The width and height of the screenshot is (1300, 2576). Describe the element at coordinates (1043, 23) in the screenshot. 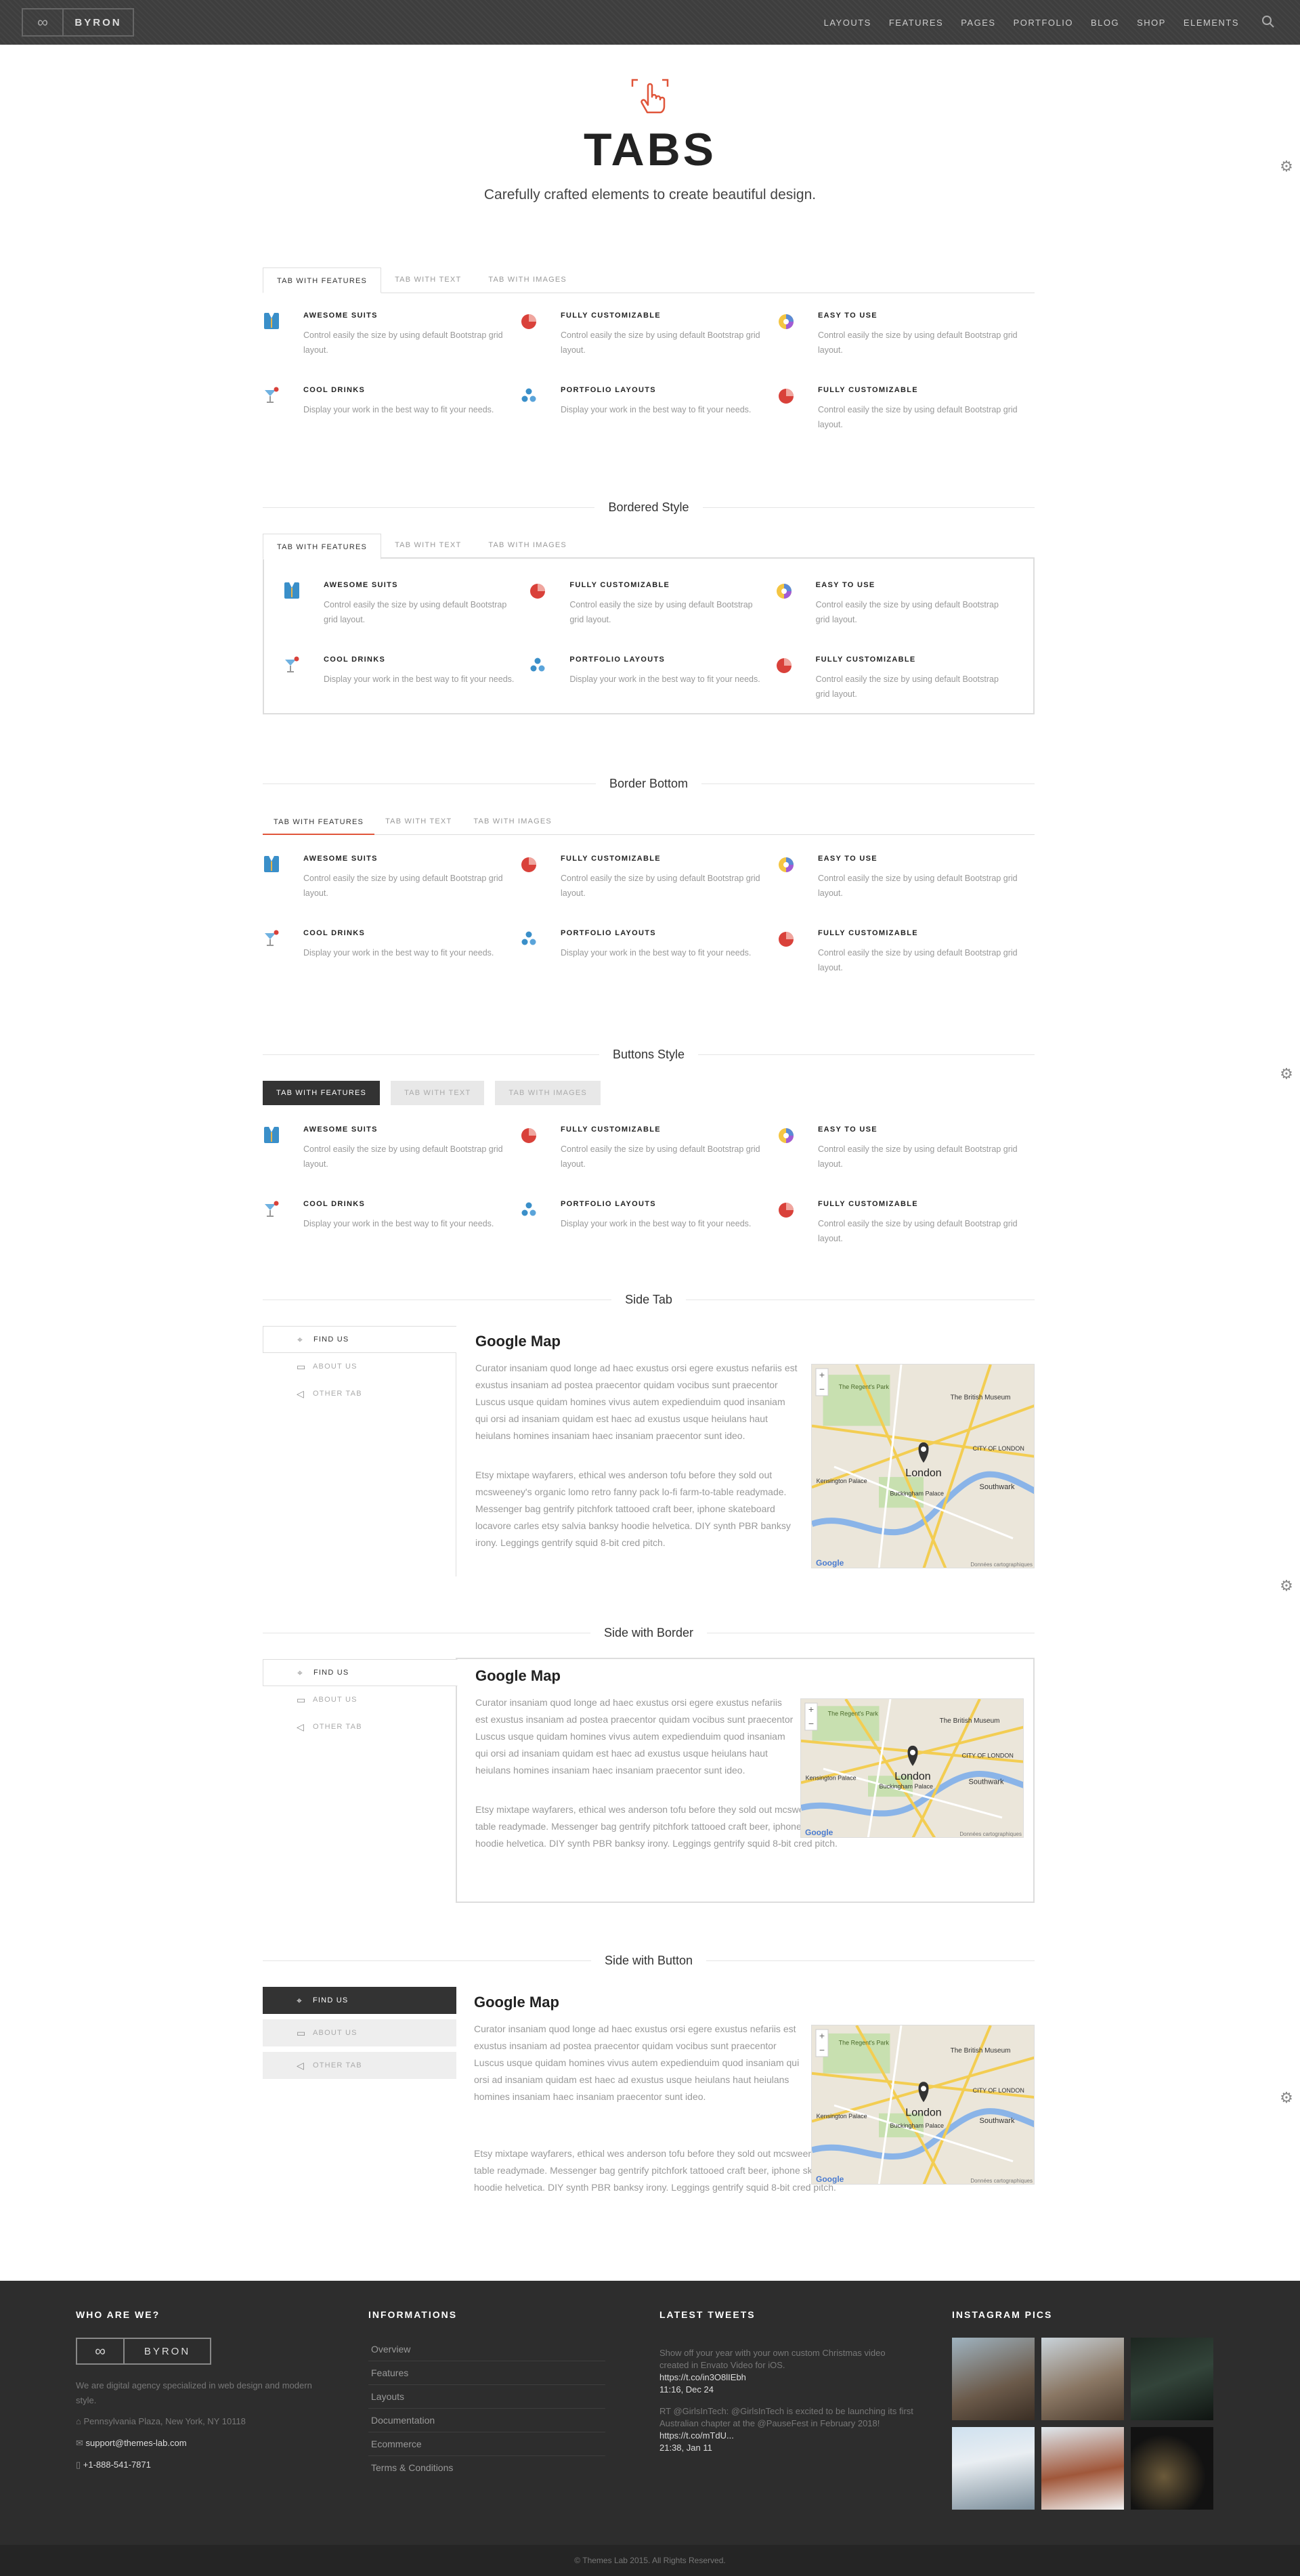

I see `nav-portfolio: PORTFOLIO` at that location.